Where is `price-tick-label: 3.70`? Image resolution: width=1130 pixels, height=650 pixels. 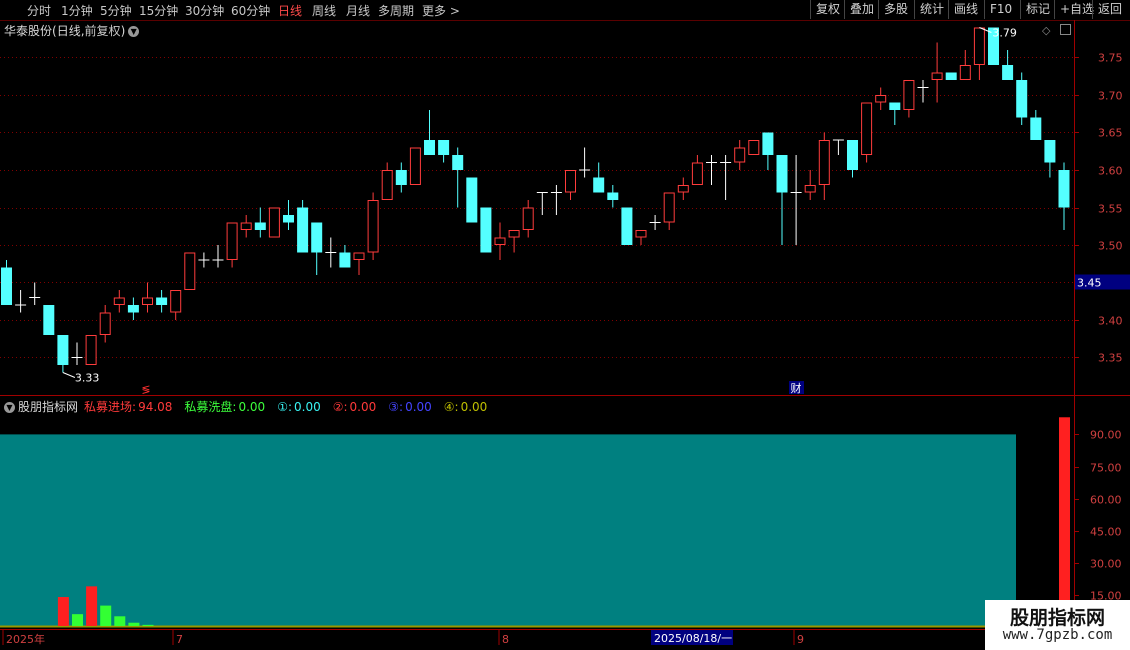 price-tick-label: 3.70 is located at coordinates (1110, 96).